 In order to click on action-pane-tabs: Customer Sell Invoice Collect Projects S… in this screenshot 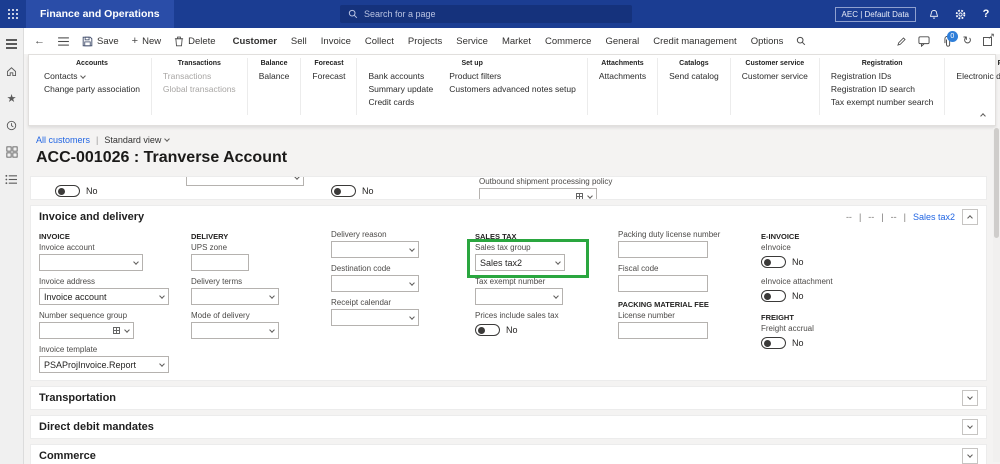, I will do `click(508, 41)`.